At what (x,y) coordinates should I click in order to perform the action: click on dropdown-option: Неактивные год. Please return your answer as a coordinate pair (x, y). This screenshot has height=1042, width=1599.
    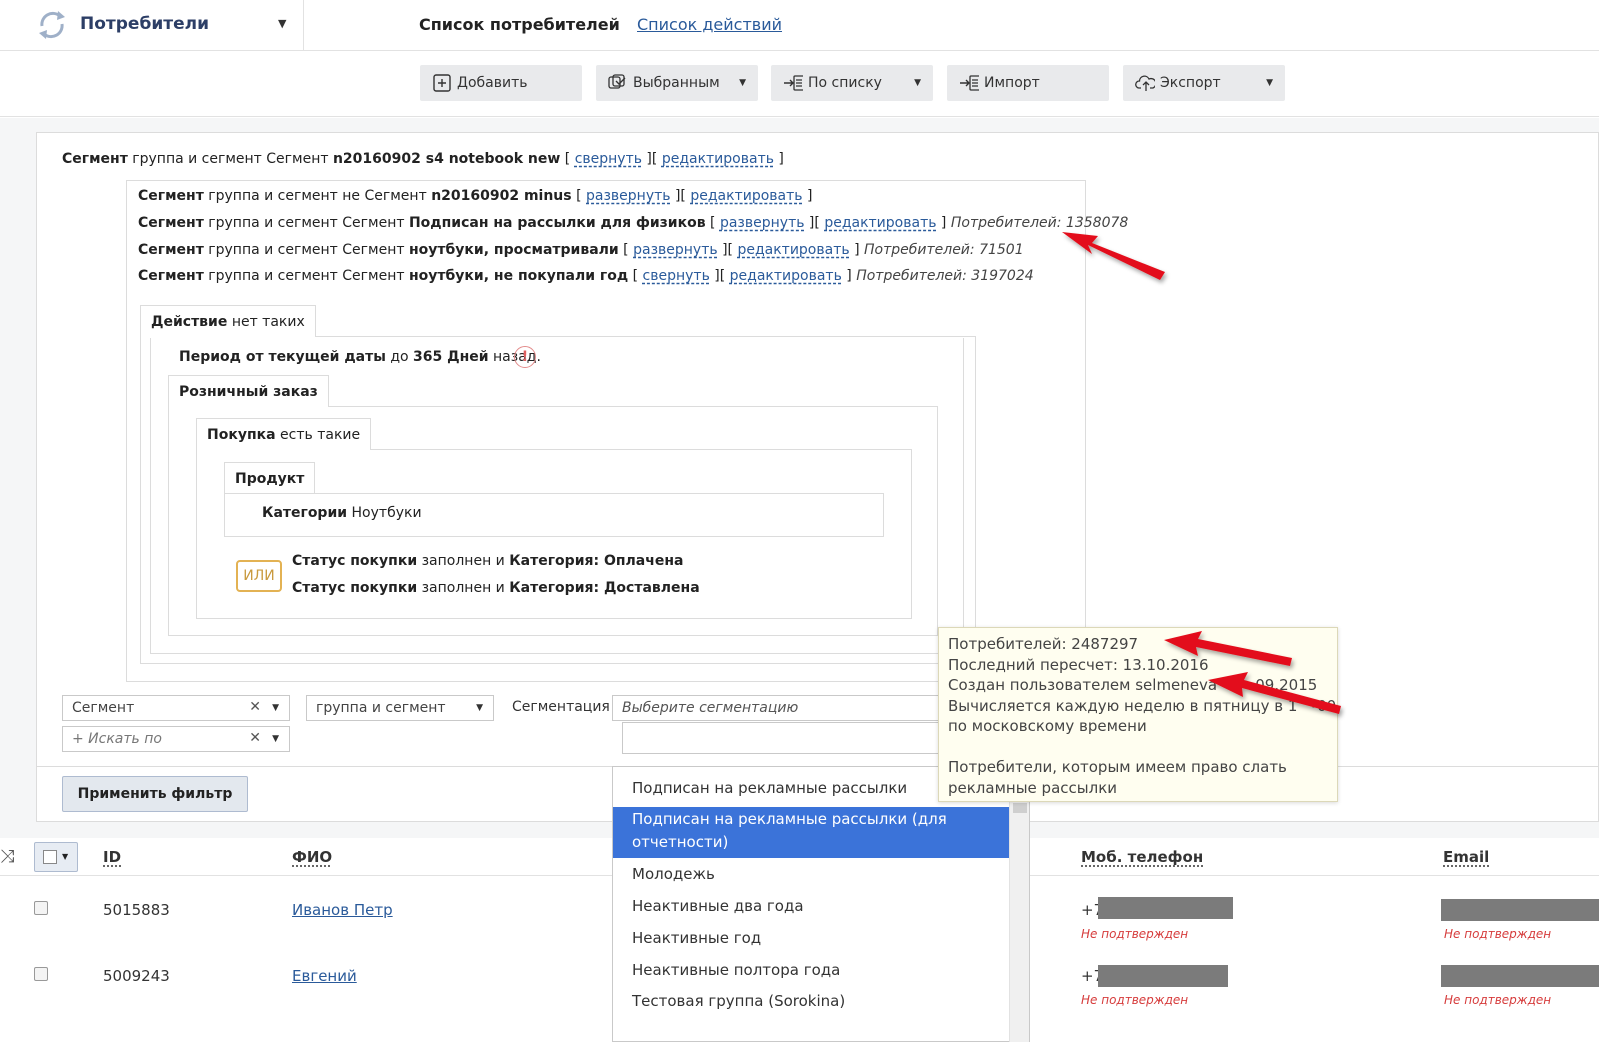
    Looking at the image, I should click on (811, 938).